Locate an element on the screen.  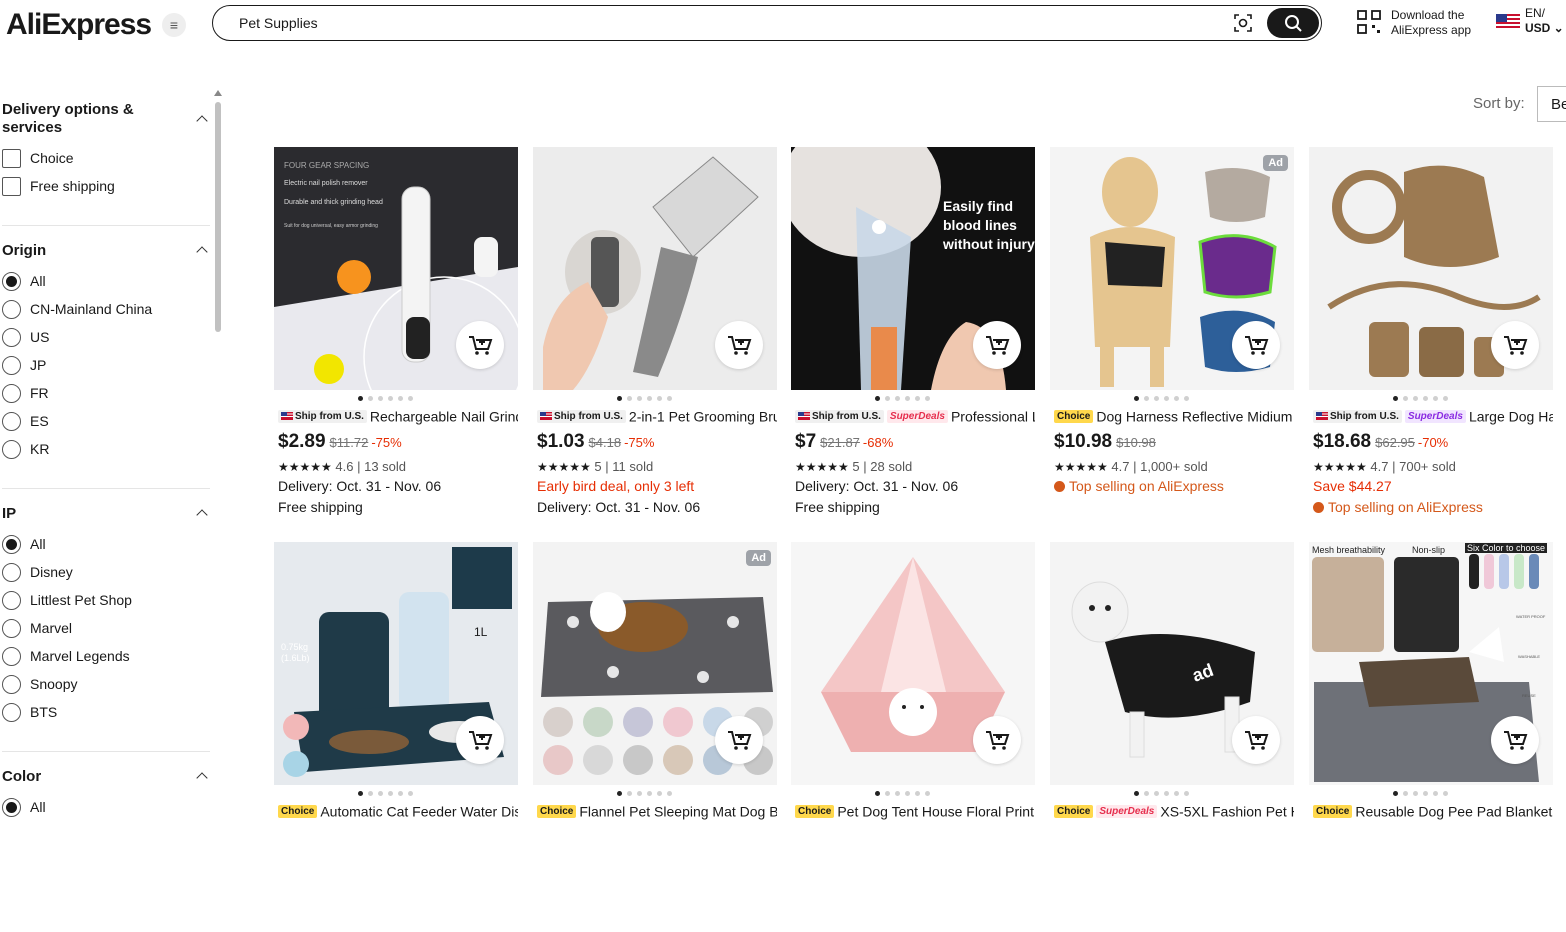
product-title: Ship from U.S.2-in-1 Pet Grooming Brush is located at coordinates (657, 417).